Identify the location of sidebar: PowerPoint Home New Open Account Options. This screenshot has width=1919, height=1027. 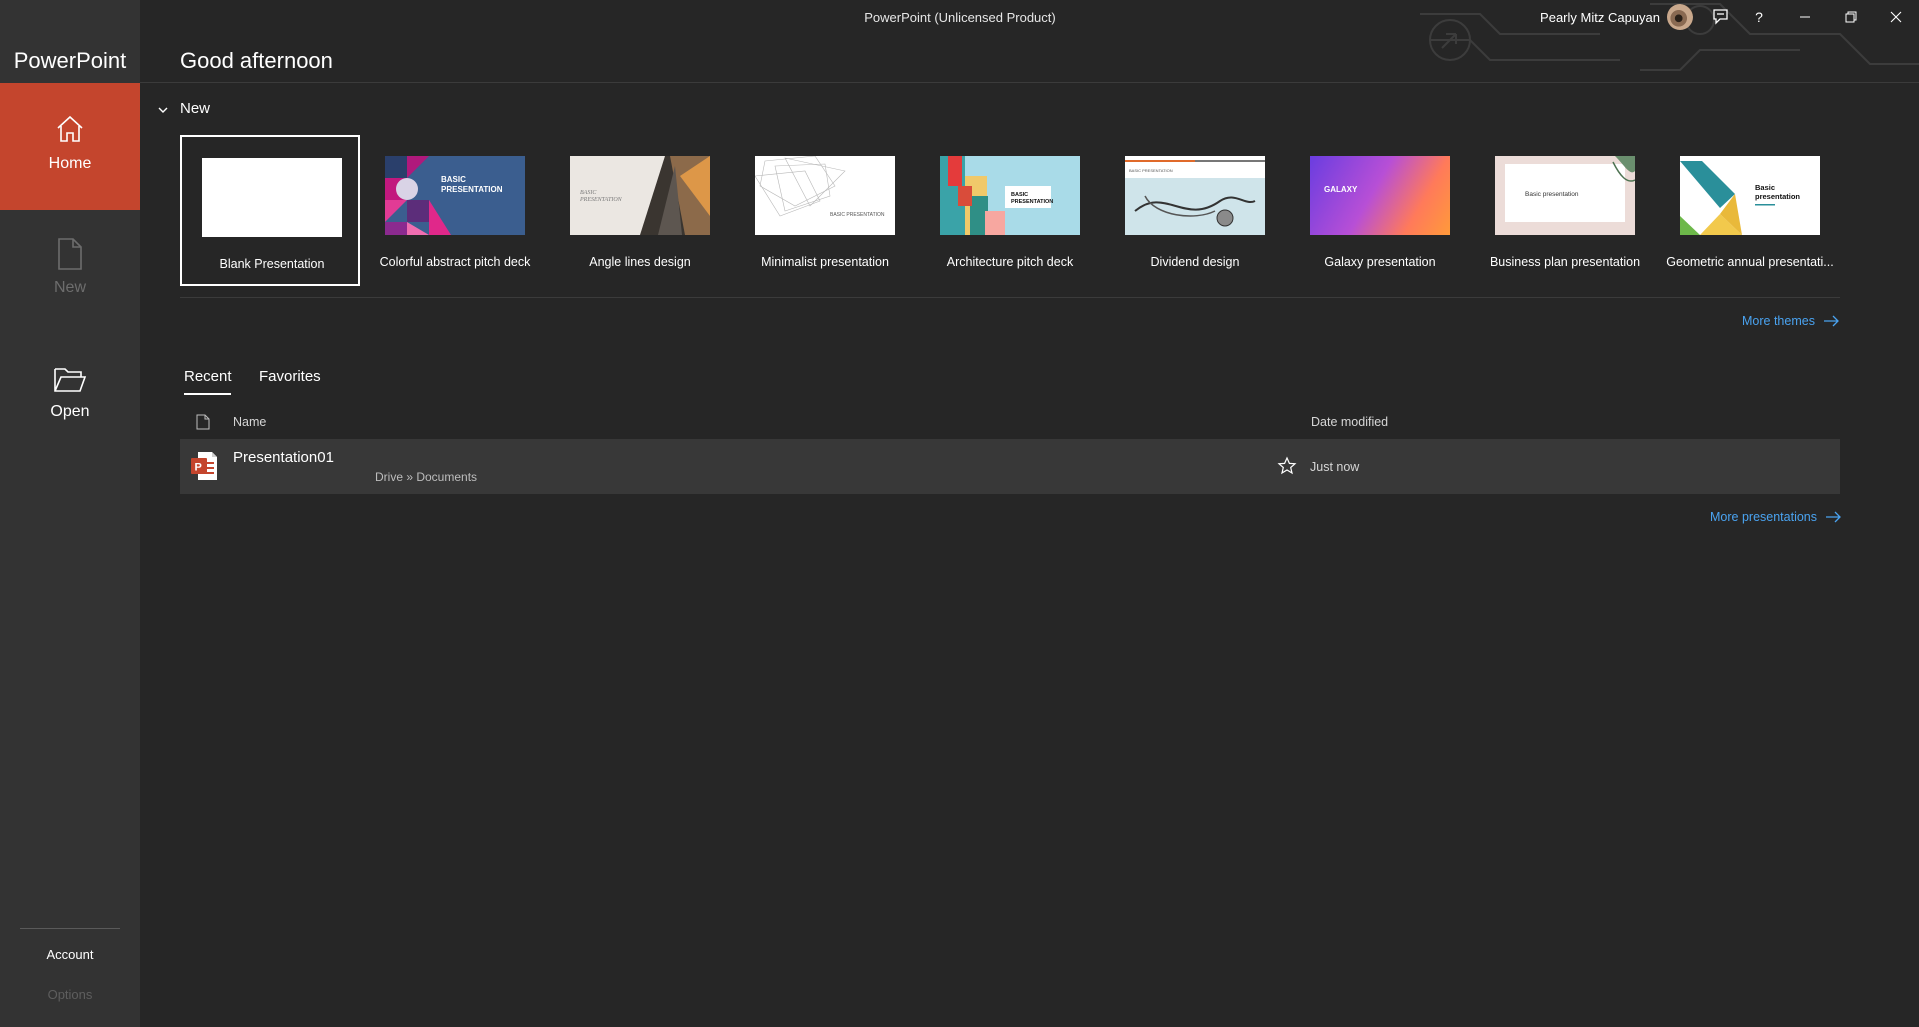
(70, 513).